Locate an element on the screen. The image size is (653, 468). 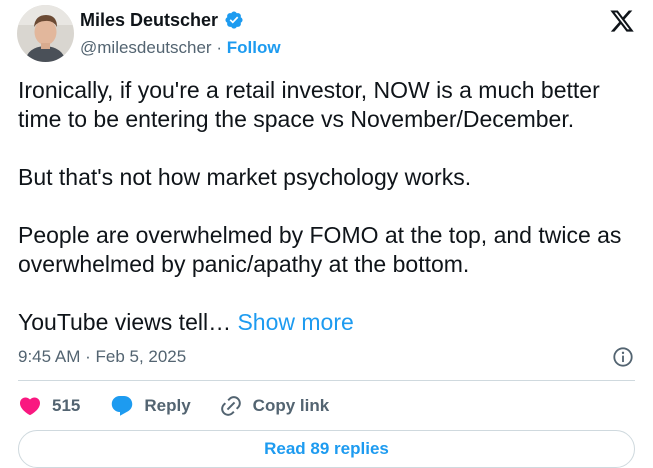
copy-link-button: Copy link is located at coordinates (274, 406).